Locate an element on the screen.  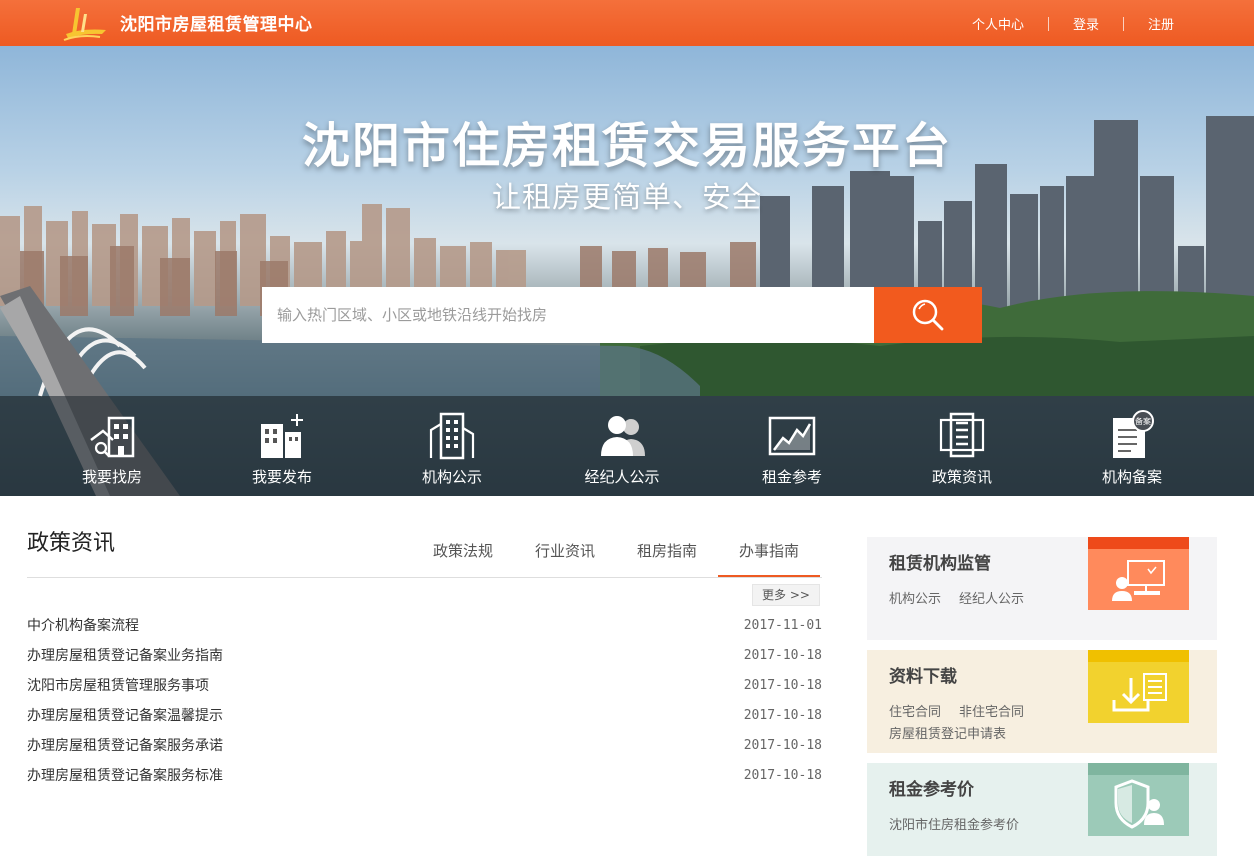
card-link-nonresidential-contract: 非住宅合同 is located at coordinates (991, 712).